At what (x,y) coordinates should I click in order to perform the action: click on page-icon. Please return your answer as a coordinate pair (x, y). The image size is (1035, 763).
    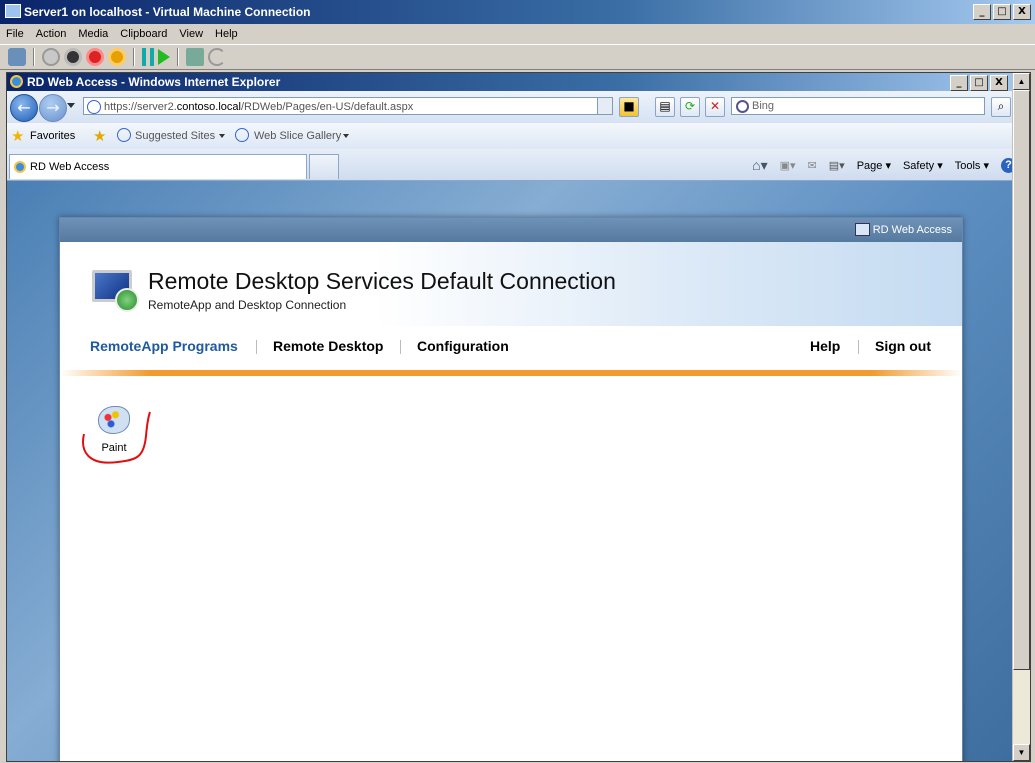
    Looking at the image, I should click on (94, 107).